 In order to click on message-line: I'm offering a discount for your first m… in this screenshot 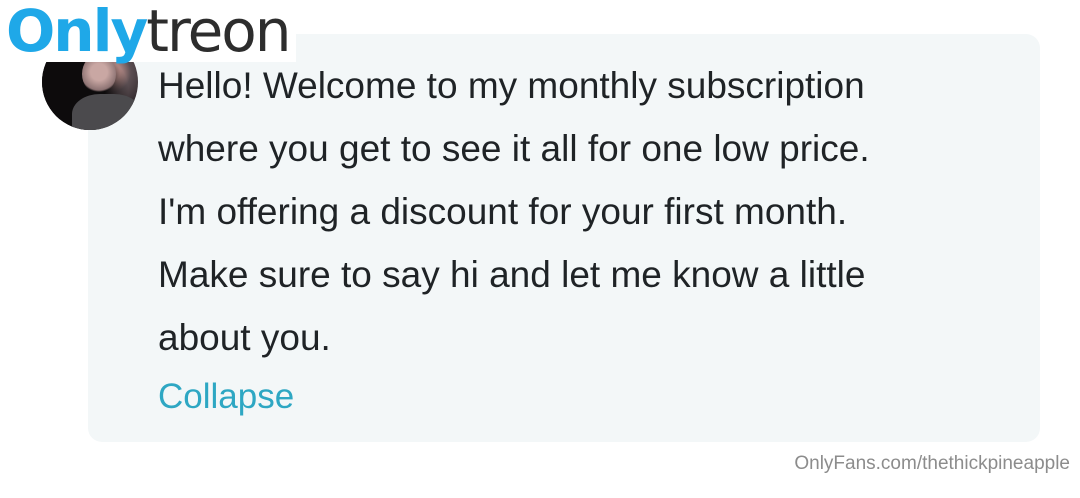, I will do `click(503, 211)`.